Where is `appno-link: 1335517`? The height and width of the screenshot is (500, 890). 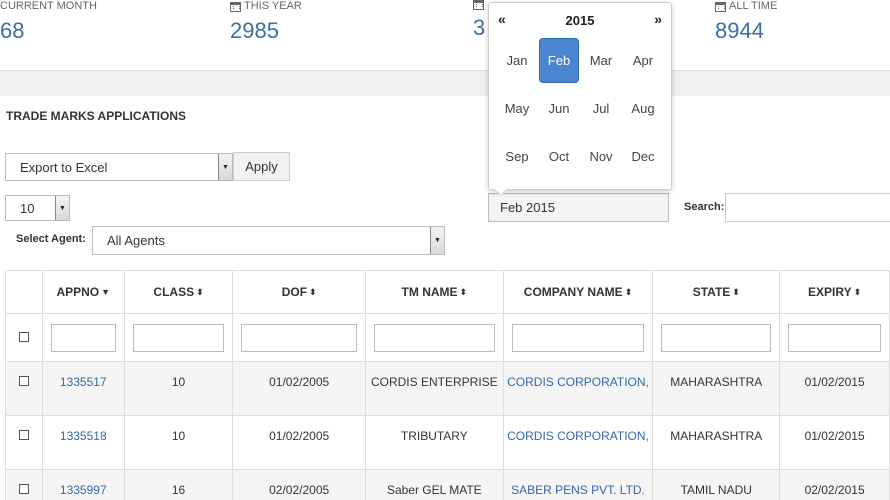
appno-link: 1335517 is located at coordinates (83, 382).